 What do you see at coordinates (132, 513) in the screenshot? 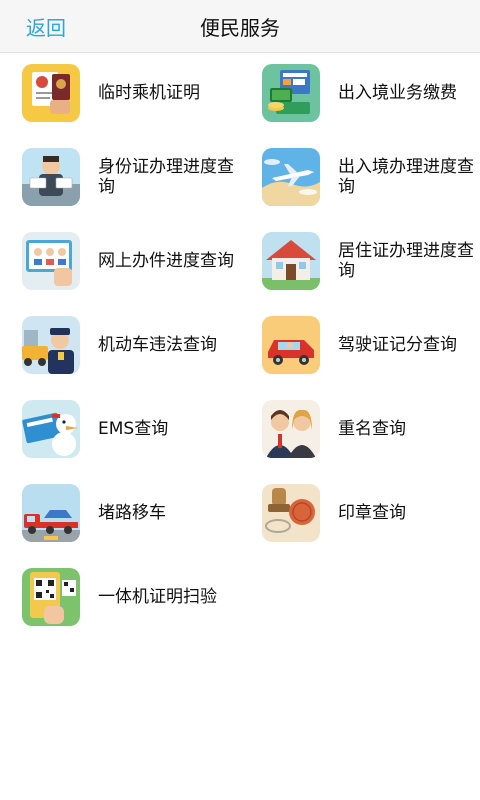
I see `service-item-label: 堵路移车` at bounding box center [132, 513].